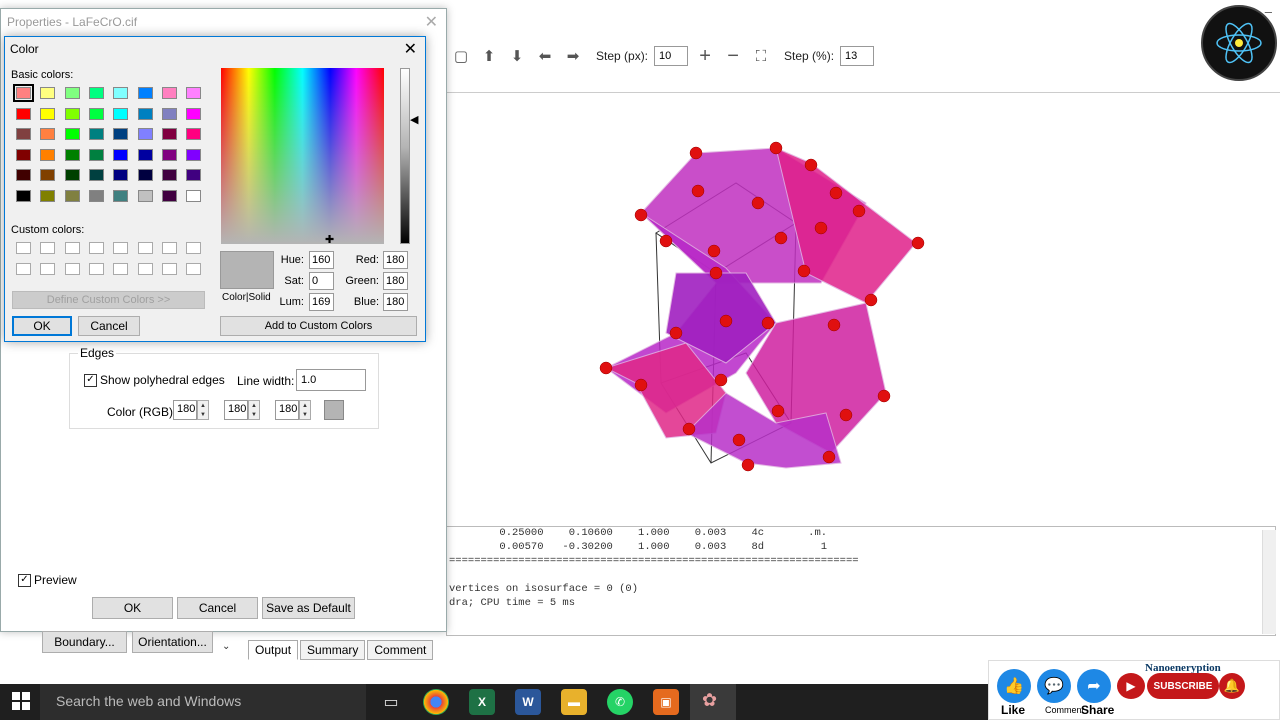 This screenshot has height=720, width=1280. Describe the element at coordinates (395, 302) in the screenshot. I see `blue-channel-input: 180` at that location.